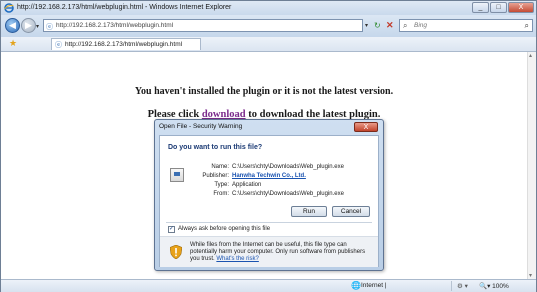 The width and height of the screenshot is (537, 292). Describe the element at coordinates (530, 275) in the screenshot. I see `scroll-down-icon: ▾` at that location.